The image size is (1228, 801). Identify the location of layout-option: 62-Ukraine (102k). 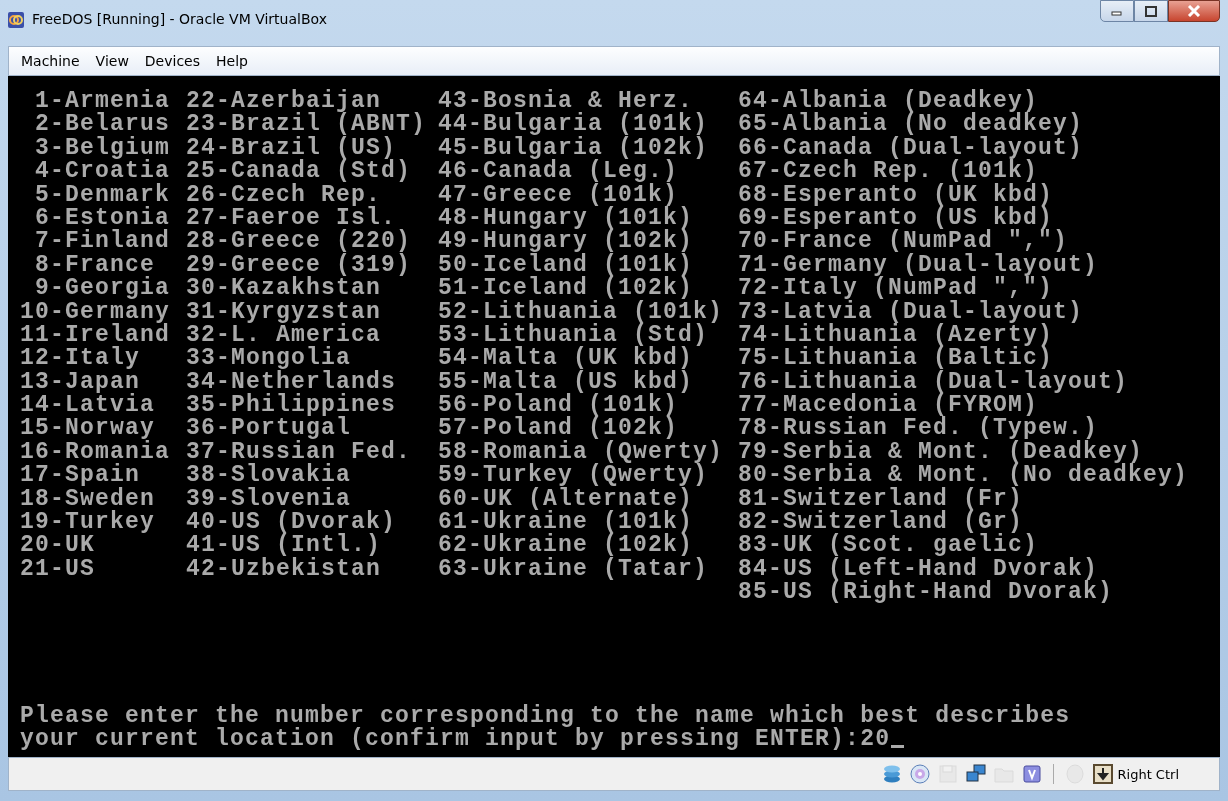
(588, 546).